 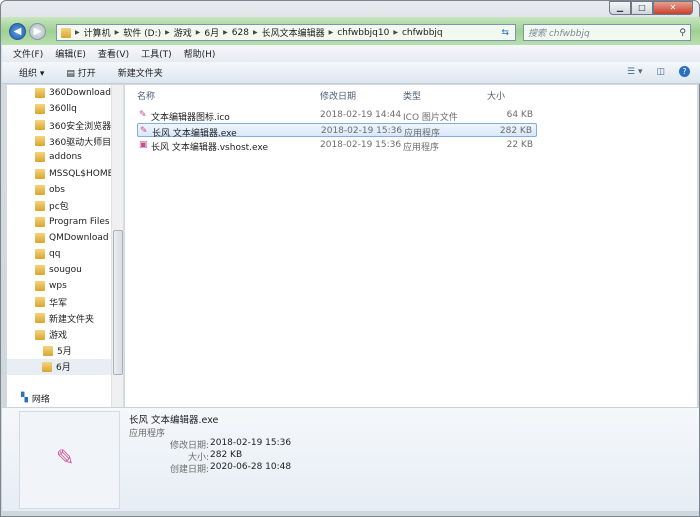 What do you see at coordinates (65, 270) in the screenshot?
I see `nav-item-label: sougou` at bounding box center [65, 270].